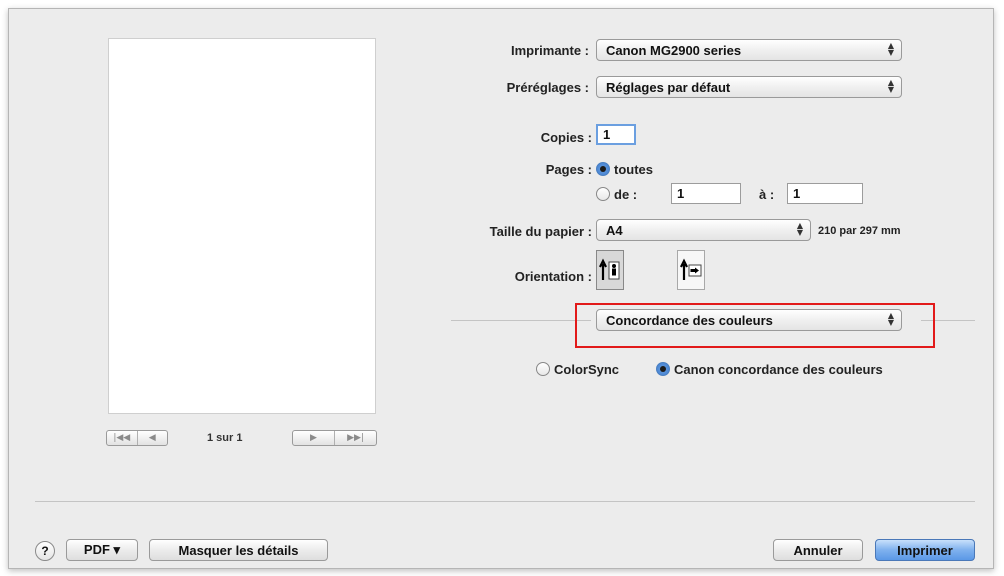 This screenshot has width=1004, height=576. Describe the element at coordinates (102, 550) in the screenshot. I see `pdf-button: PDF ▾` at that location.